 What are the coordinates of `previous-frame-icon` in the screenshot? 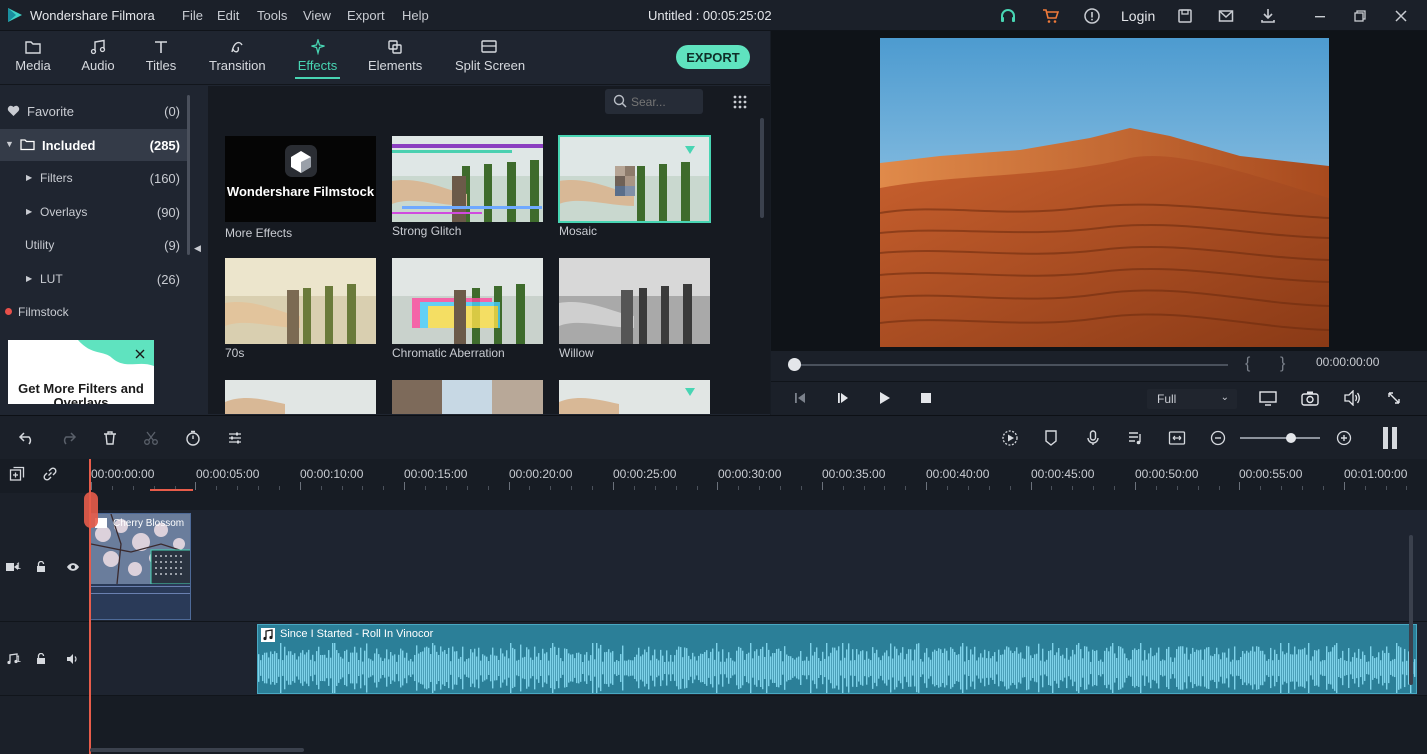 It's located at (800, 398).